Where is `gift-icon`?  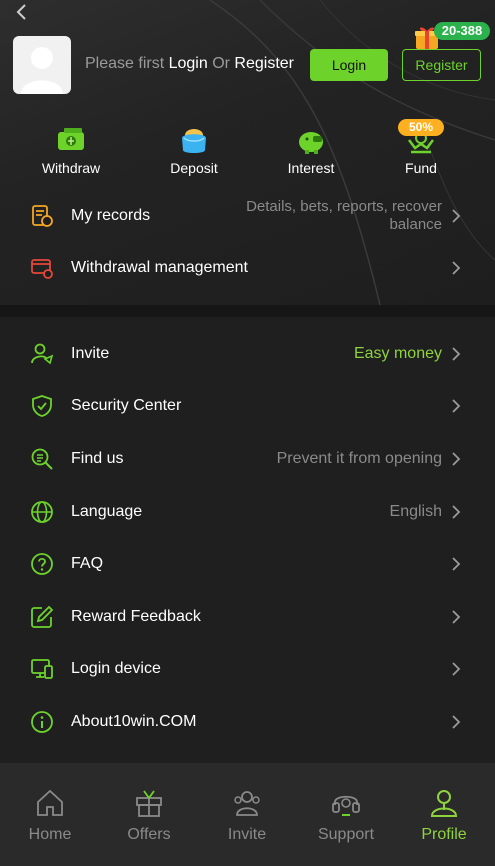 gift-icon is located at coordinates (149, 803).